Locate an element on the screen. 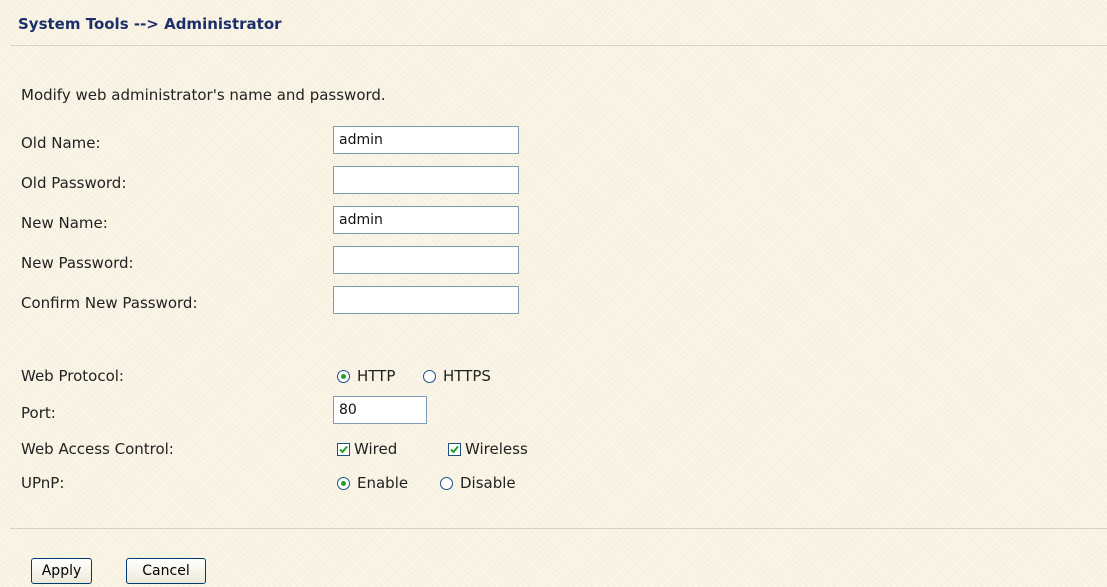 The height and width of the screenshot is (587, 1107). http-radio-selected-icon is located at coordinates (343, 376).